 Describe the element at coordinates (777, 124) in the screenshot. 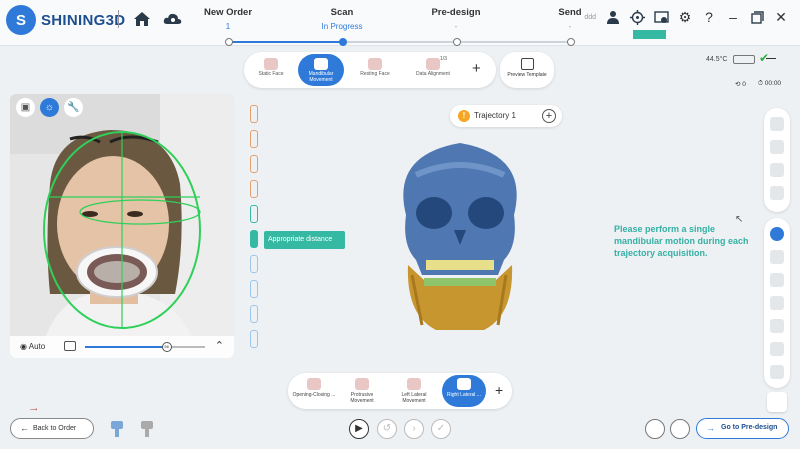

I see `view-icon` at that location.